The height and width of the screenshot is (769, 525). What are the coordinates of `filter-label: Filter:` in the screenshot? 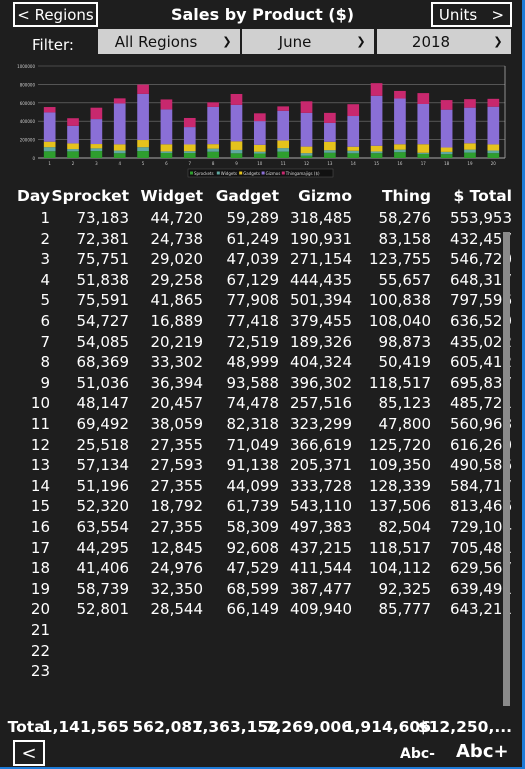 It's located at (53, 45).